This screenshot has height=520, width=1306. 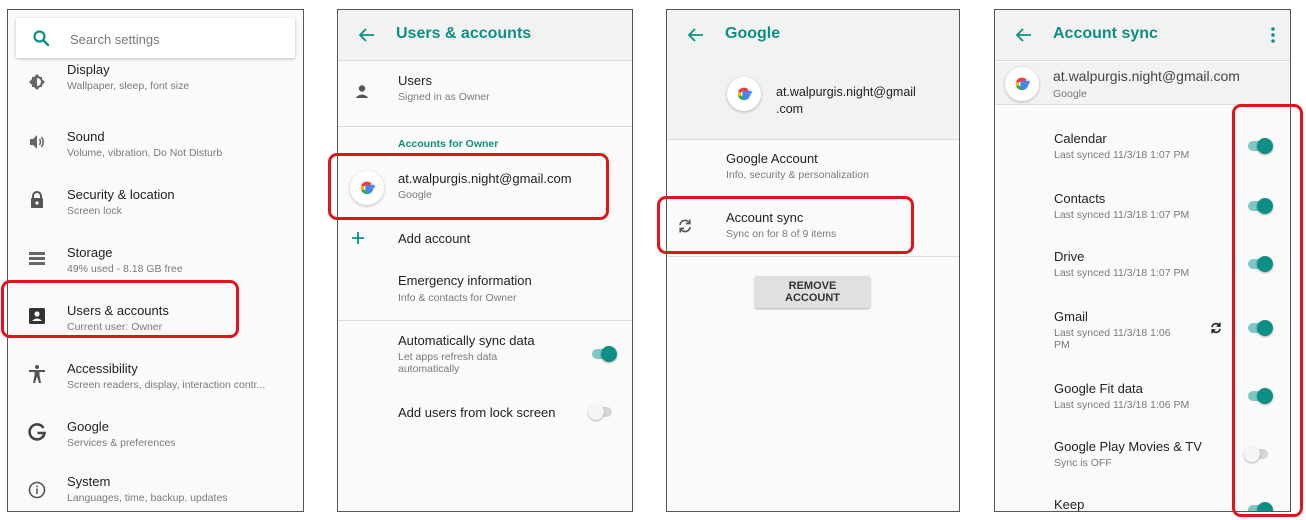 What do you see at coordinates (37, 199) in the screenshot?
I see `lock-icon` at bounding box center [37, 199].